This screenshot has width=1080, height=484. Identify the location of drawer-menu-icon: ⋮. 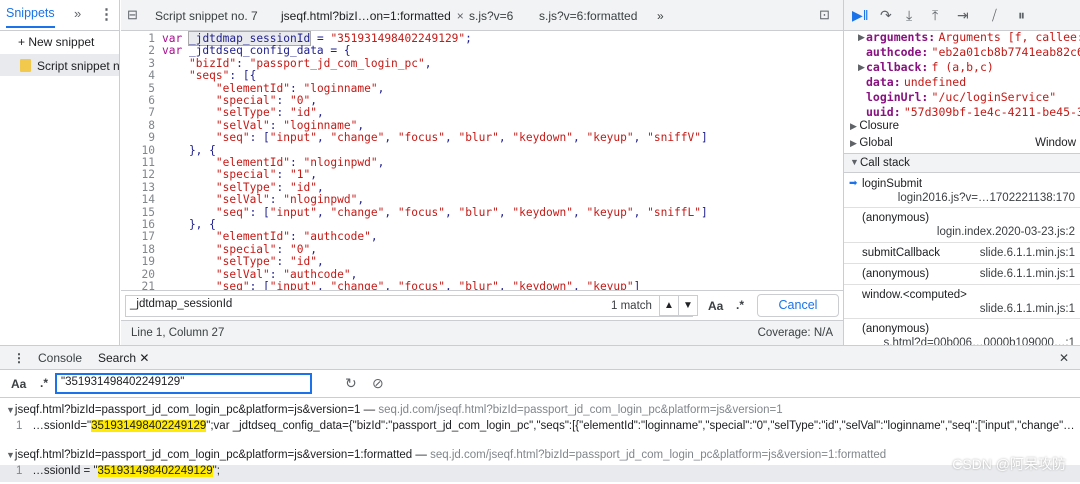
(19, 358).